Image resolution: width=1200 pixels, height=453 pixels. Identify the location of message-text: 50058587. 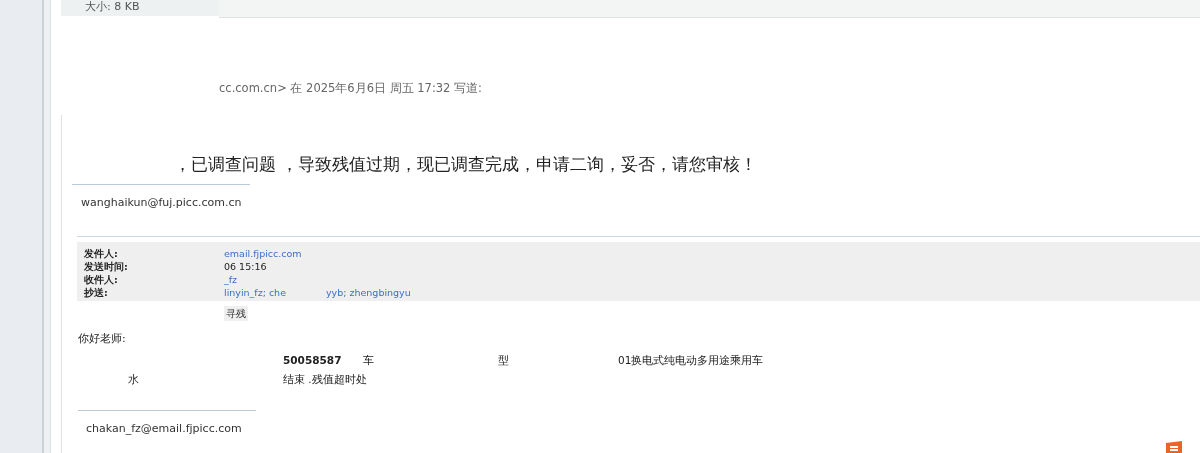
(313, 360).